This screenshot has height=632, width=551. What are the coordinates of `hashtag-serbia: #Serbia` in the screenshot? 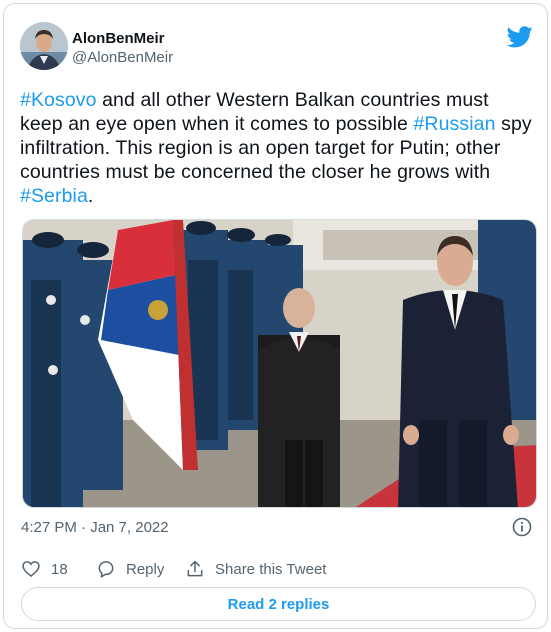 It's located at (54, 196).